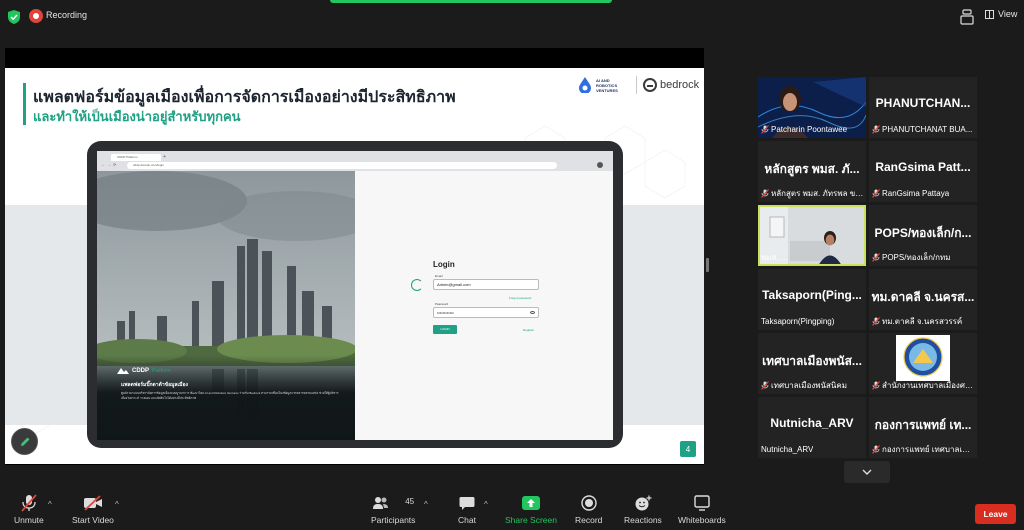  I want to click on participant-tile: Nutnicha_ARV Nutnicha_ARV, so click(812, 427).